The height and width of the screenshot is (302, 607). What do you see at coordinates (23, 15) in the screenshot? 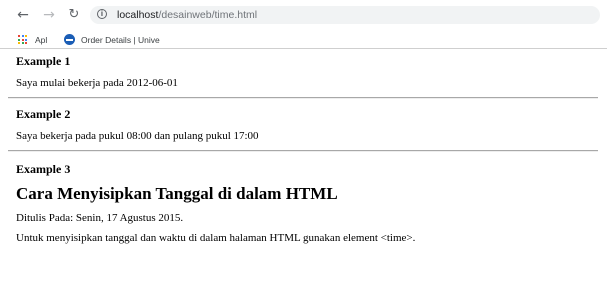
I see `back-arrow-icon: ←` at bounding box center [23, 15].